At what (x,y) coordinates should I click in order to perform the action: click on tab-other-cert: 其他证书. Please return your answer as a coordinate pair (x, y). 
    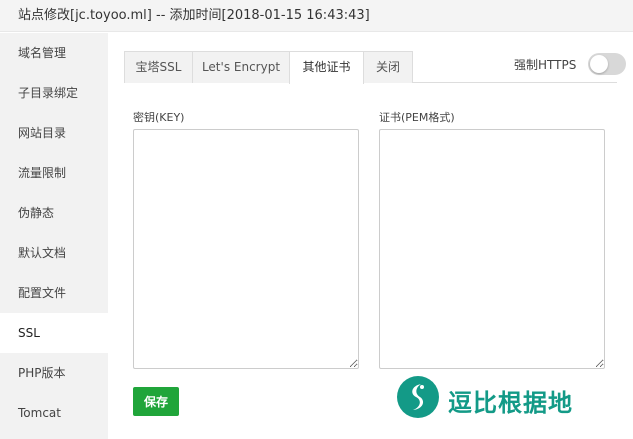
    Looking at the image, I should click on (326, 67).